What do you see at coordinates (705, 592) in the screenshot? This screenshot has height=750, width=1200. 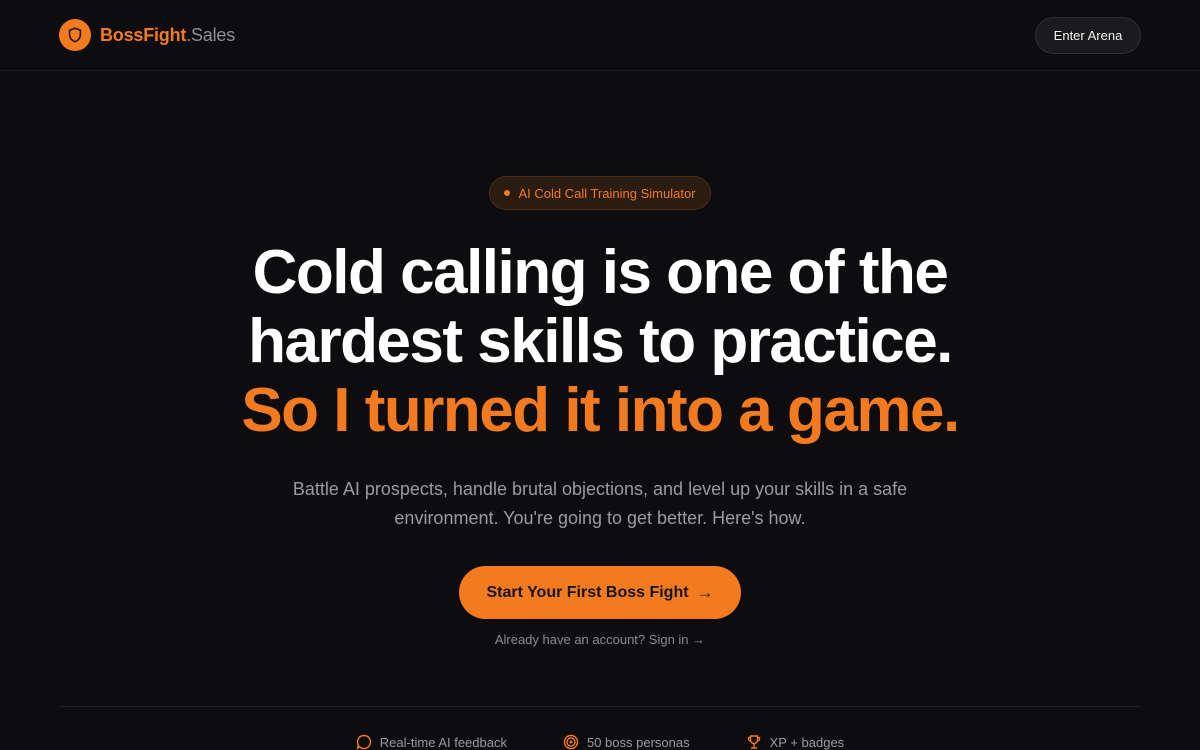 I see `arrow-right-icon: →` at bounding box center [705, 592].